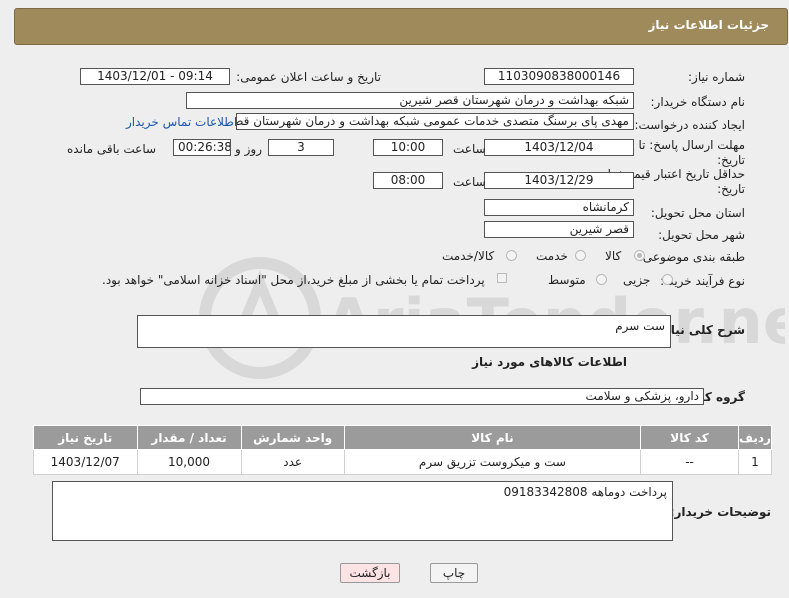 The image size is (789, 598). Describe the element at coordinates (189, 462) in the screenshot. I see `cell-qty: 10,000` at that location.